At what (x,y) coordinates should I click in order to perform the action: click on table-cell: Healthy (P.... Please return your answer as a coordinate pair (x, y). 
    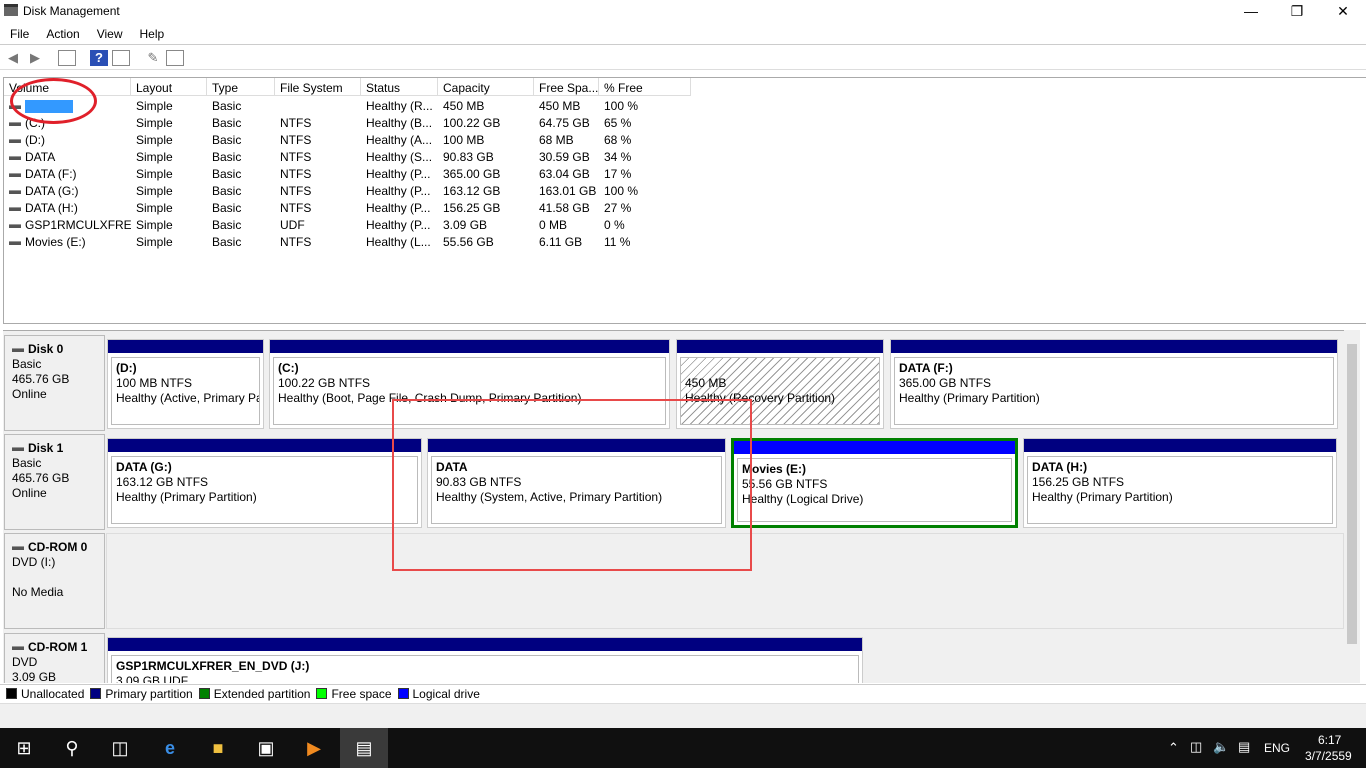
    Looking at the image, I should click on (399, 173).